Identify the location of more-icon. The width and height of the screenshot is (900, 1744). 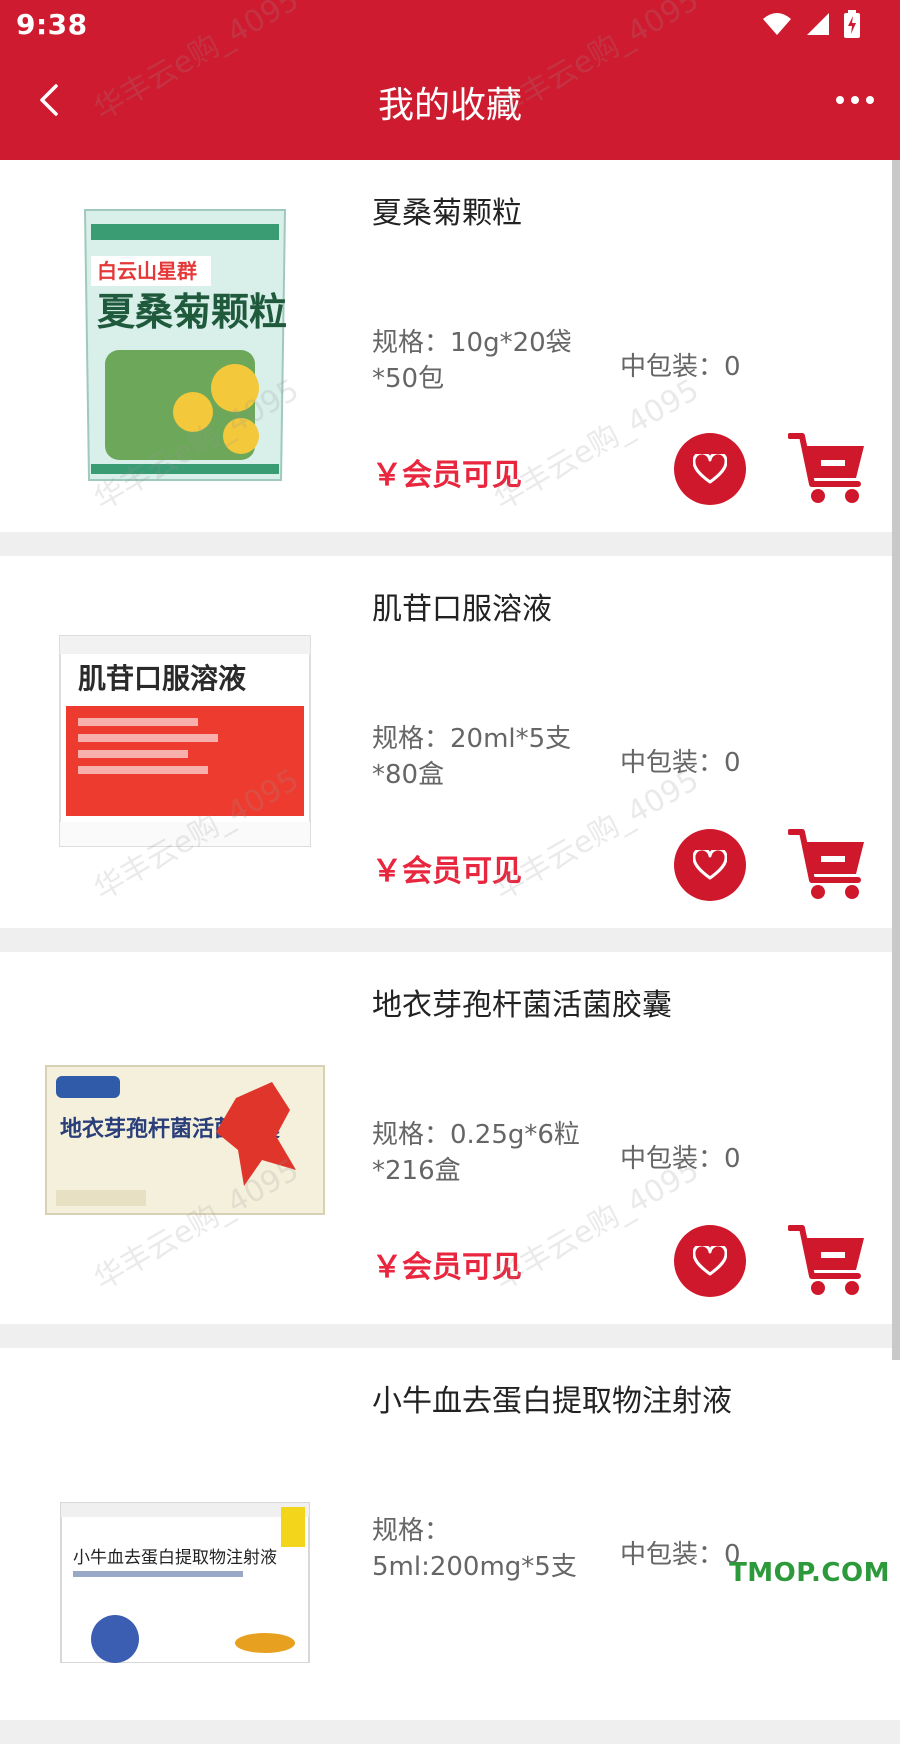
(855, 100).